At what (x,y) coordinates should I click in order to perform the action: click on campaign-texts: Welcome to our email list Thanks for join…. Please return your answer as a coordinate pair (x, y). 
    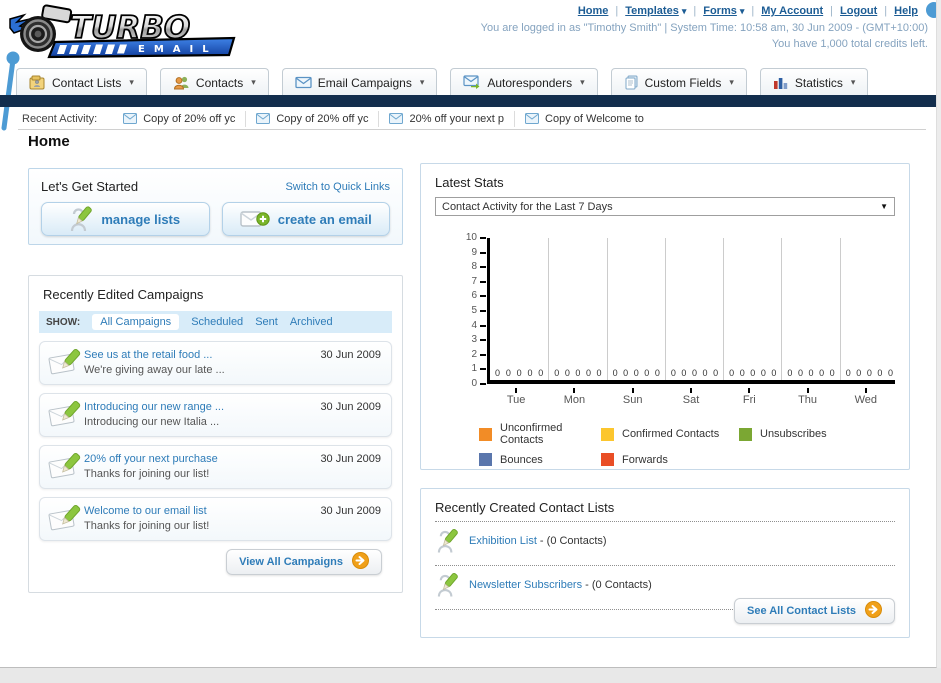
    Looking at the image, I should click on (146, 519).